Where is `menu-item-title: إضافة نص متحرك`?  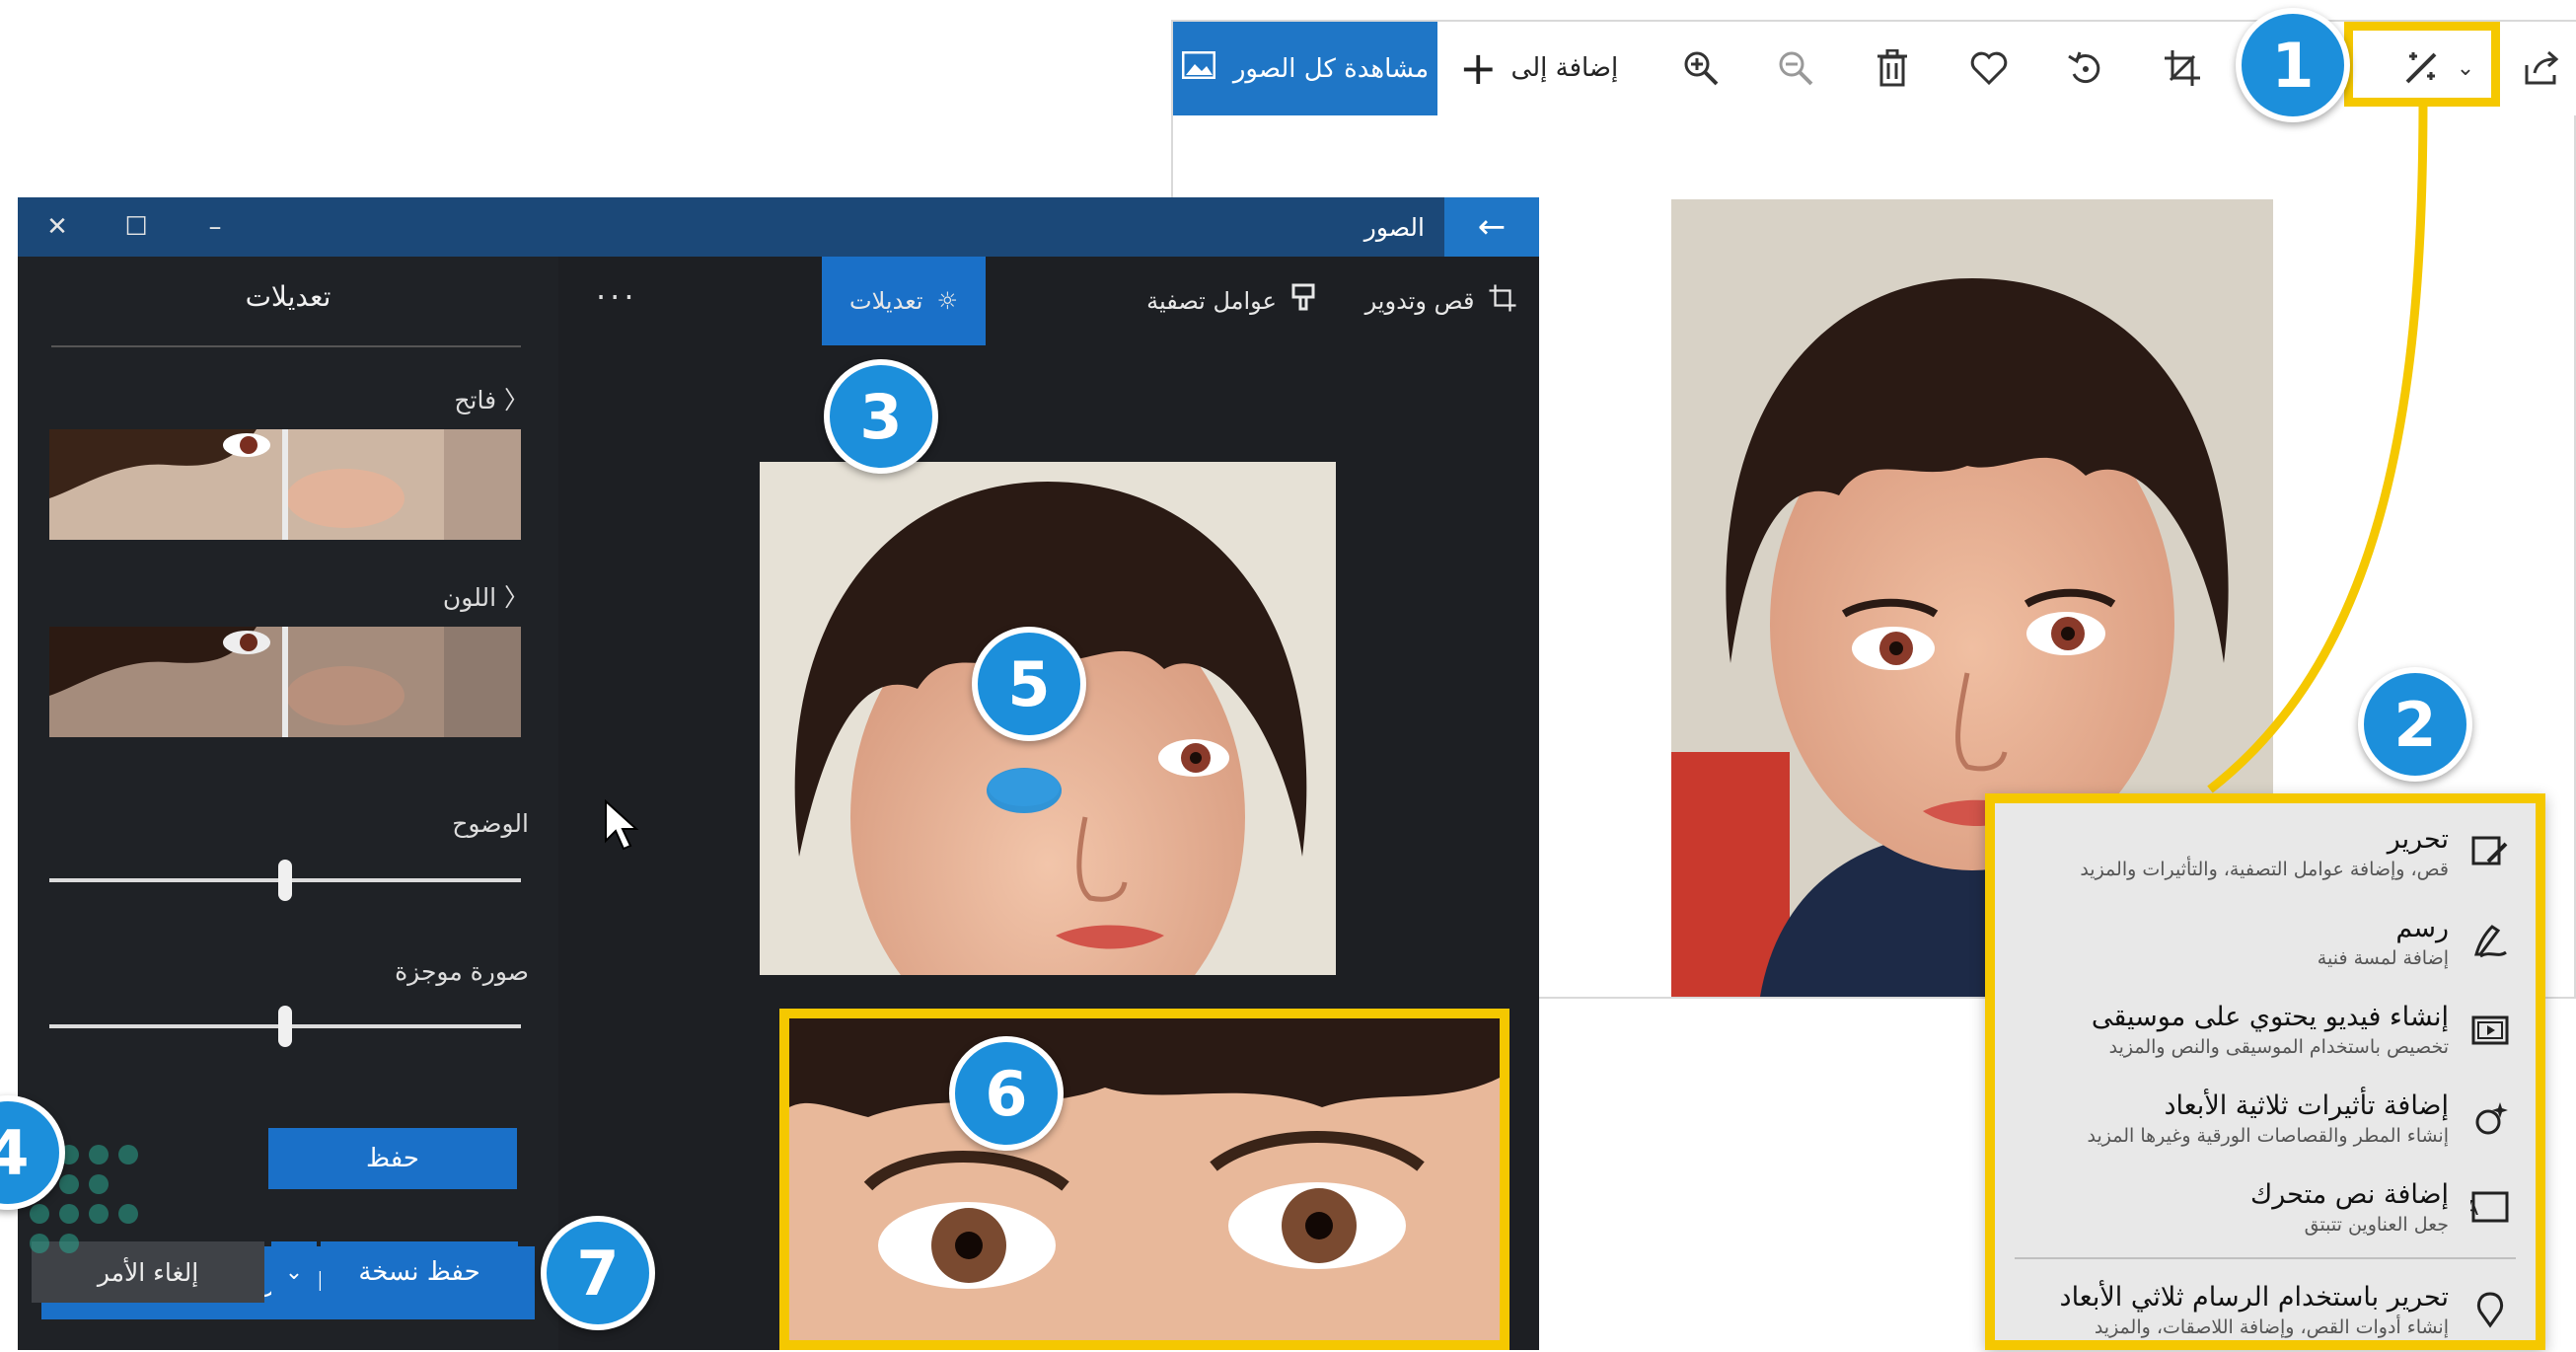 menu-item-title: إضافة نص متحرك is located at coordinates (2349, 1194).